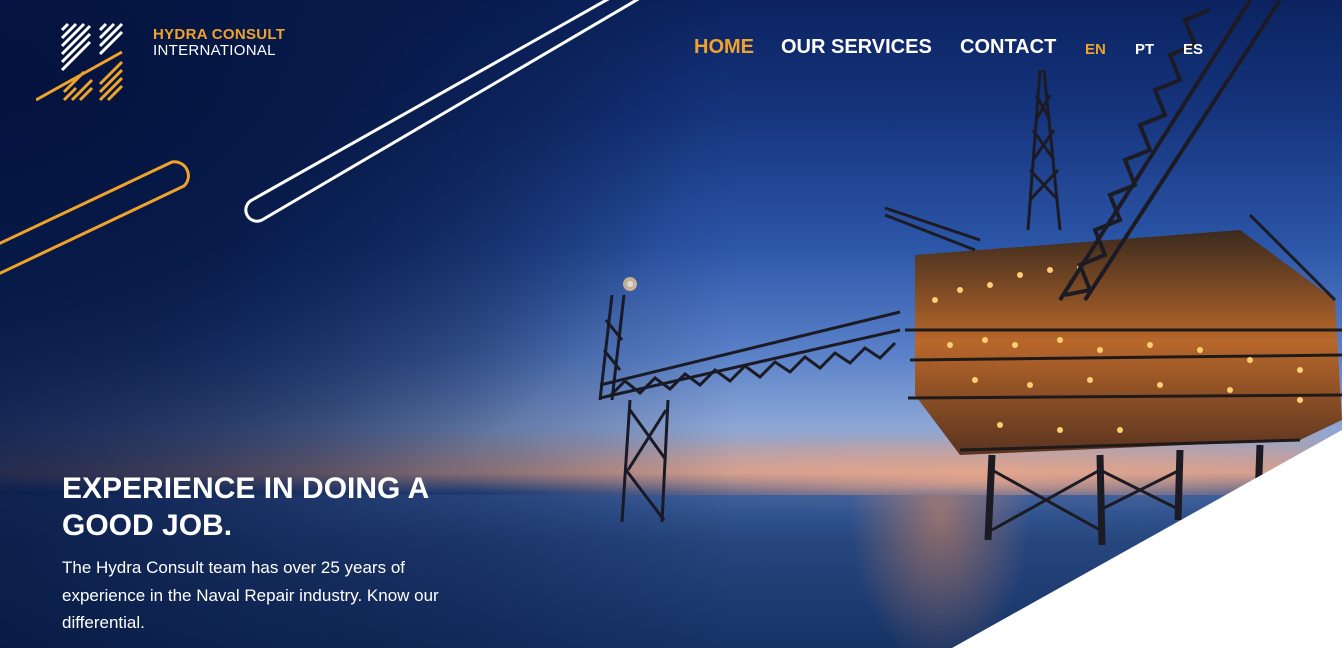 This screenshot has width=1342, height=648. I want to click on nav-item-our-services: OUR SERVICES, so click(856, 47).